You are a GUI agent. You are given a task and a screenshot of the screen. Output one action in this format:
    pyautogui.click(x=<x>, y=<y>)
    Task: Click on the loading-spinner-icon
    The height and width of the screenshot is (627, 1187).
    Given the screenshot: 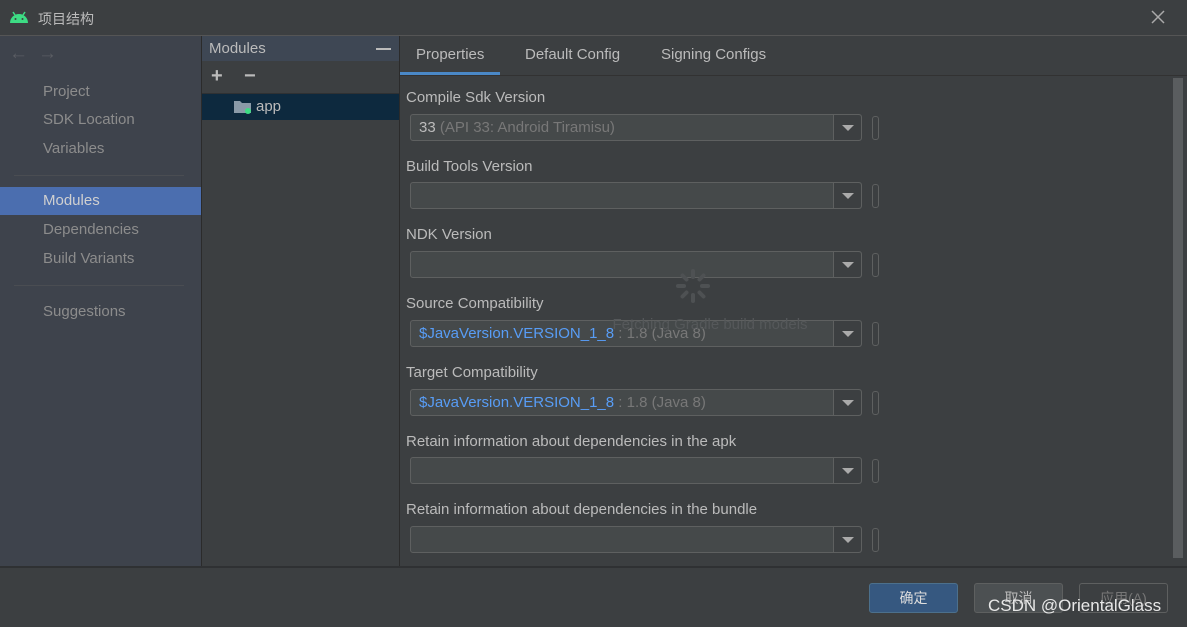 What is the action you would take?
    pyautogui.click(x=693, y=286)
    